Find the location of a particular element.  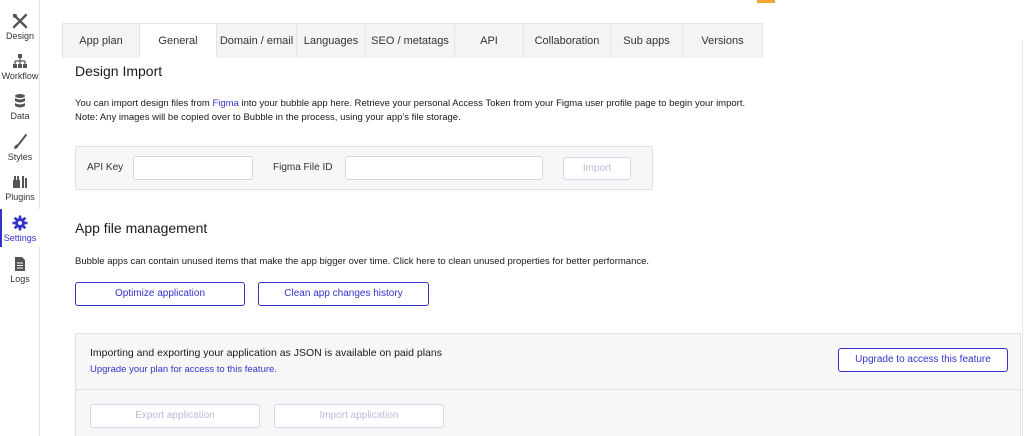

design-import-title: Design Import is located at coordinates (119, 71).